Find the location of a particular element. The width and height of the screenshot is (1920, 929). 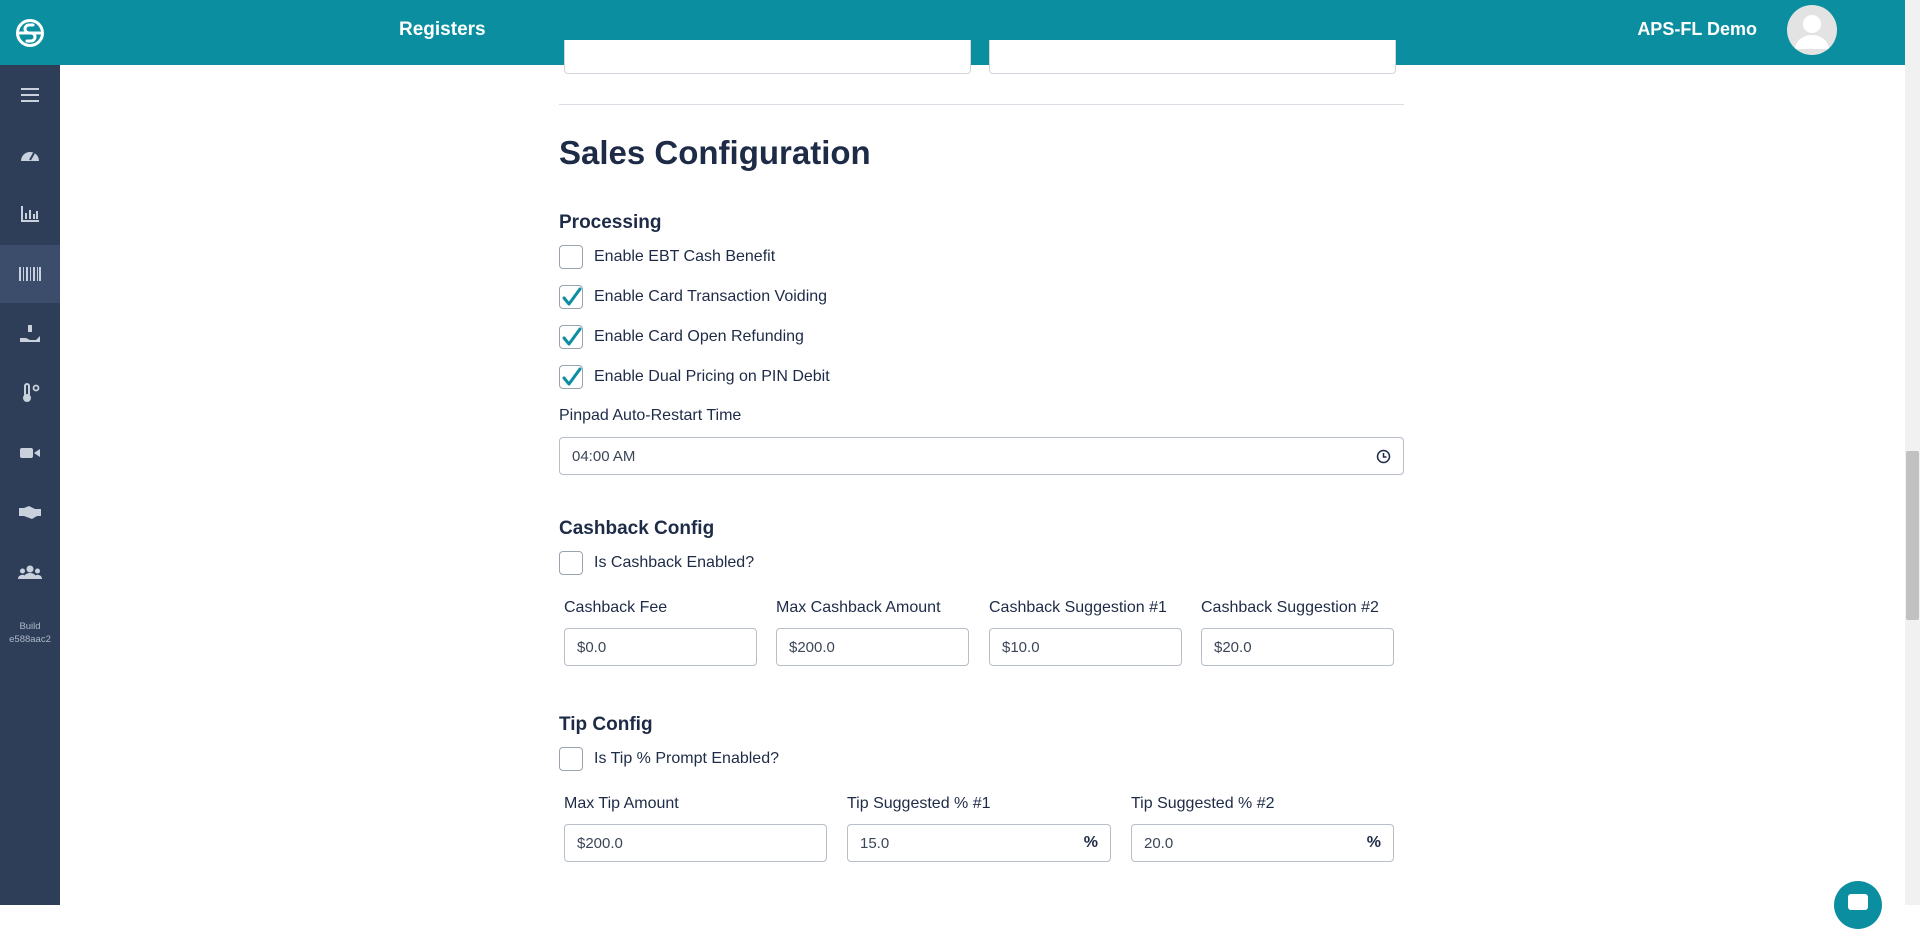

cashback-fee-value: $0.0 is located at coordinates (592, 647).